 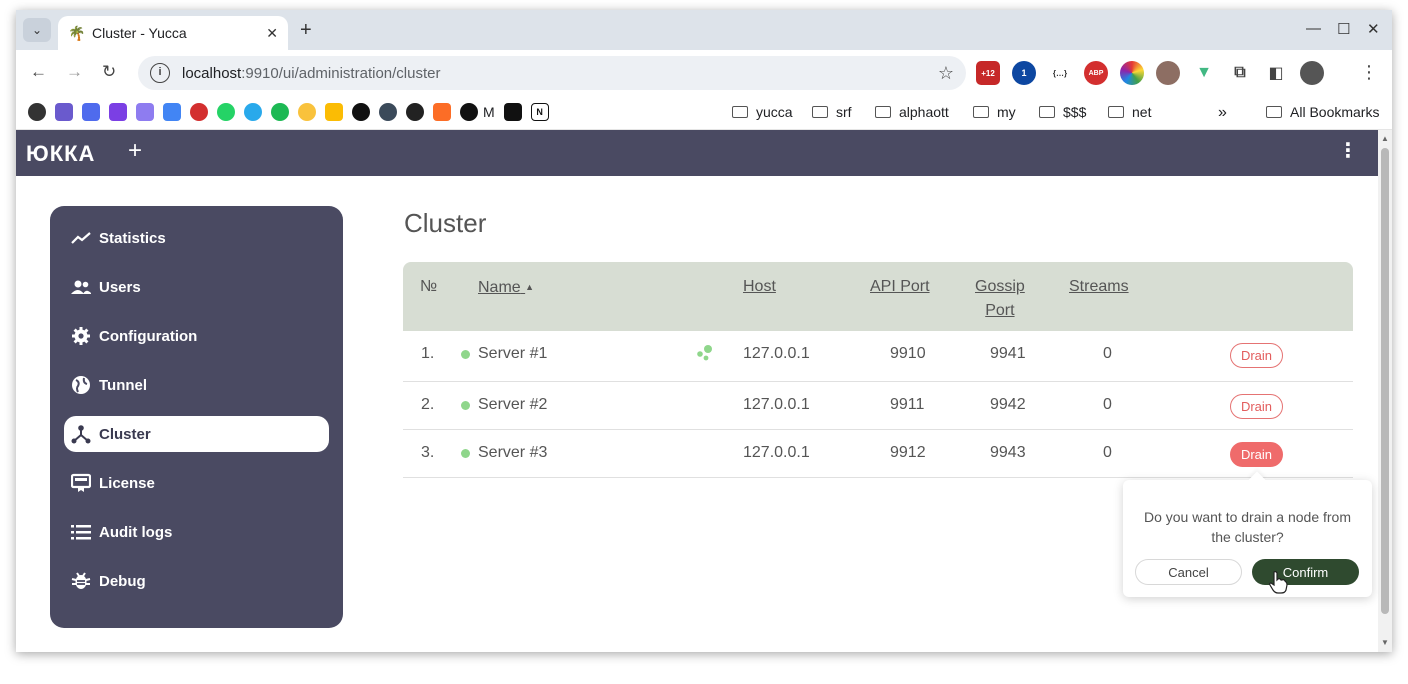 What do you see at coordinates (196, 287) in the screenshot?
I see `sidebar-item-users: Users` at bounding box center [196, 287].